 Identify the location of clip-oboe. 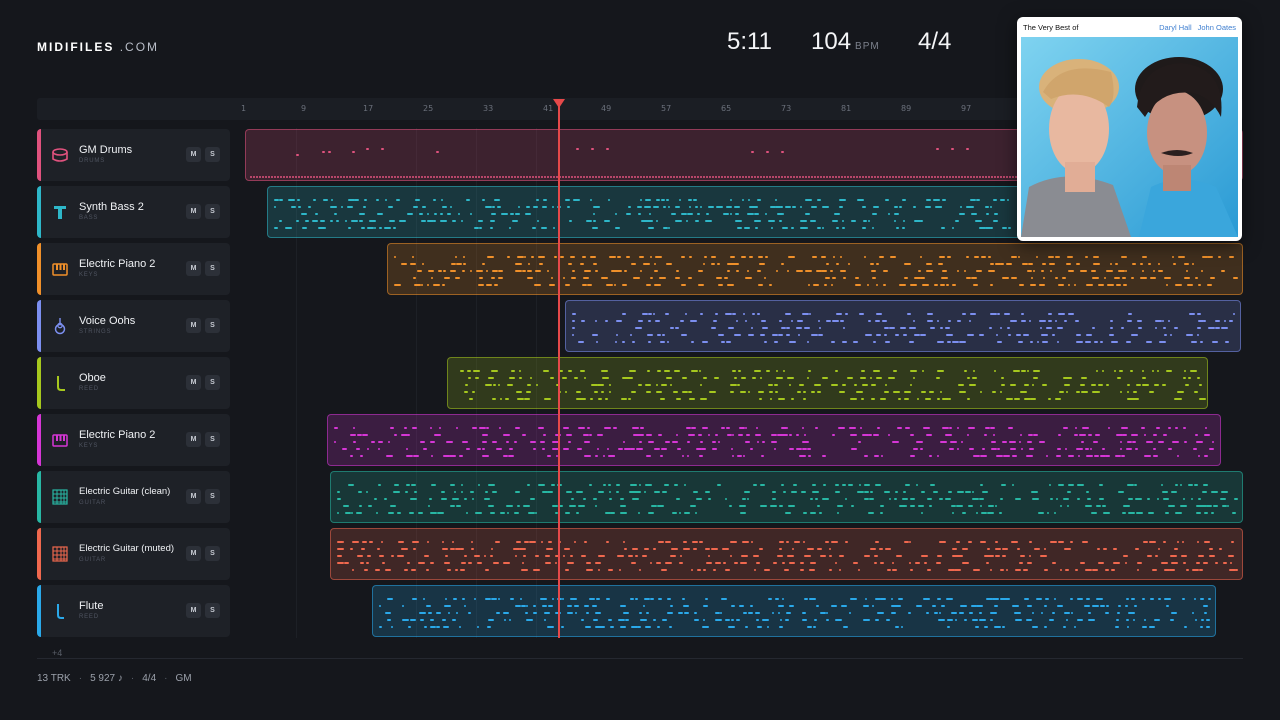
(827, 383).